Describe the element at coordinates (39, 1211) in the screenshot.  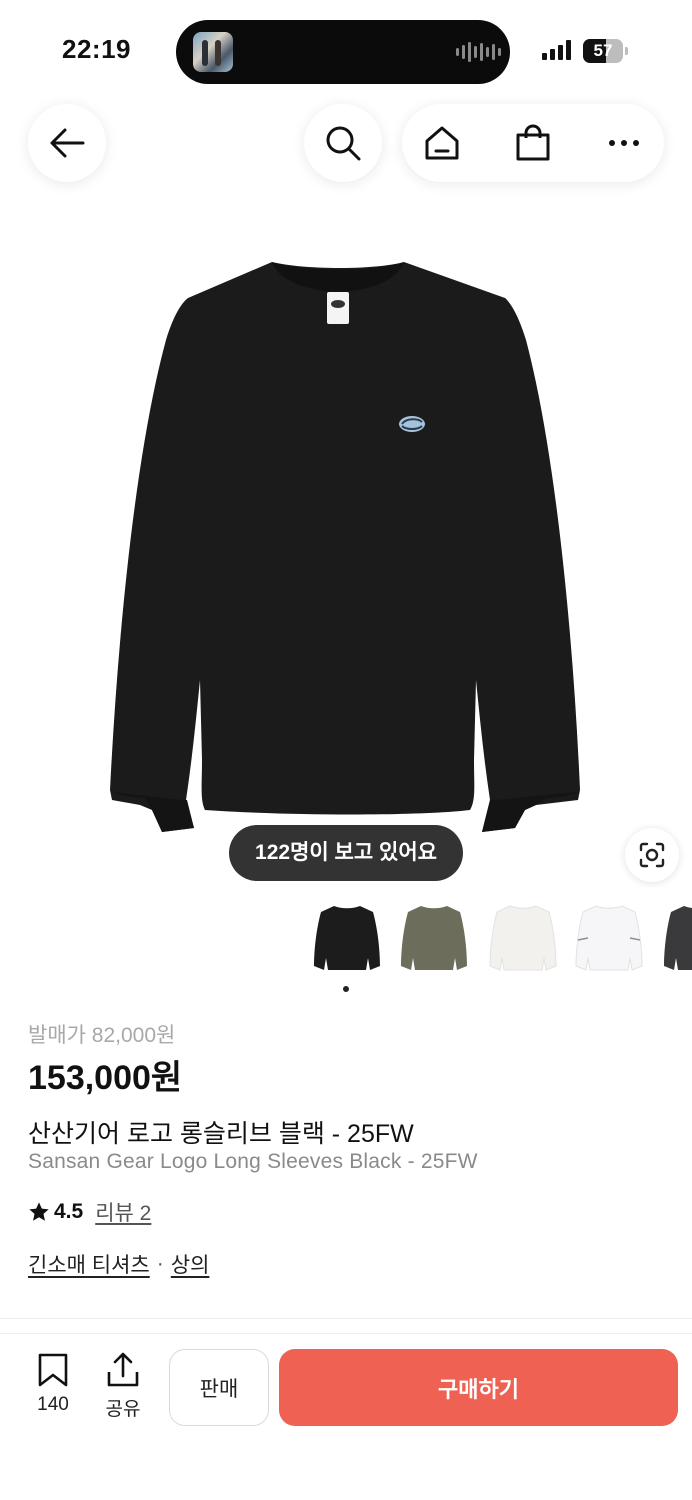
I see `star-icon` at that location.